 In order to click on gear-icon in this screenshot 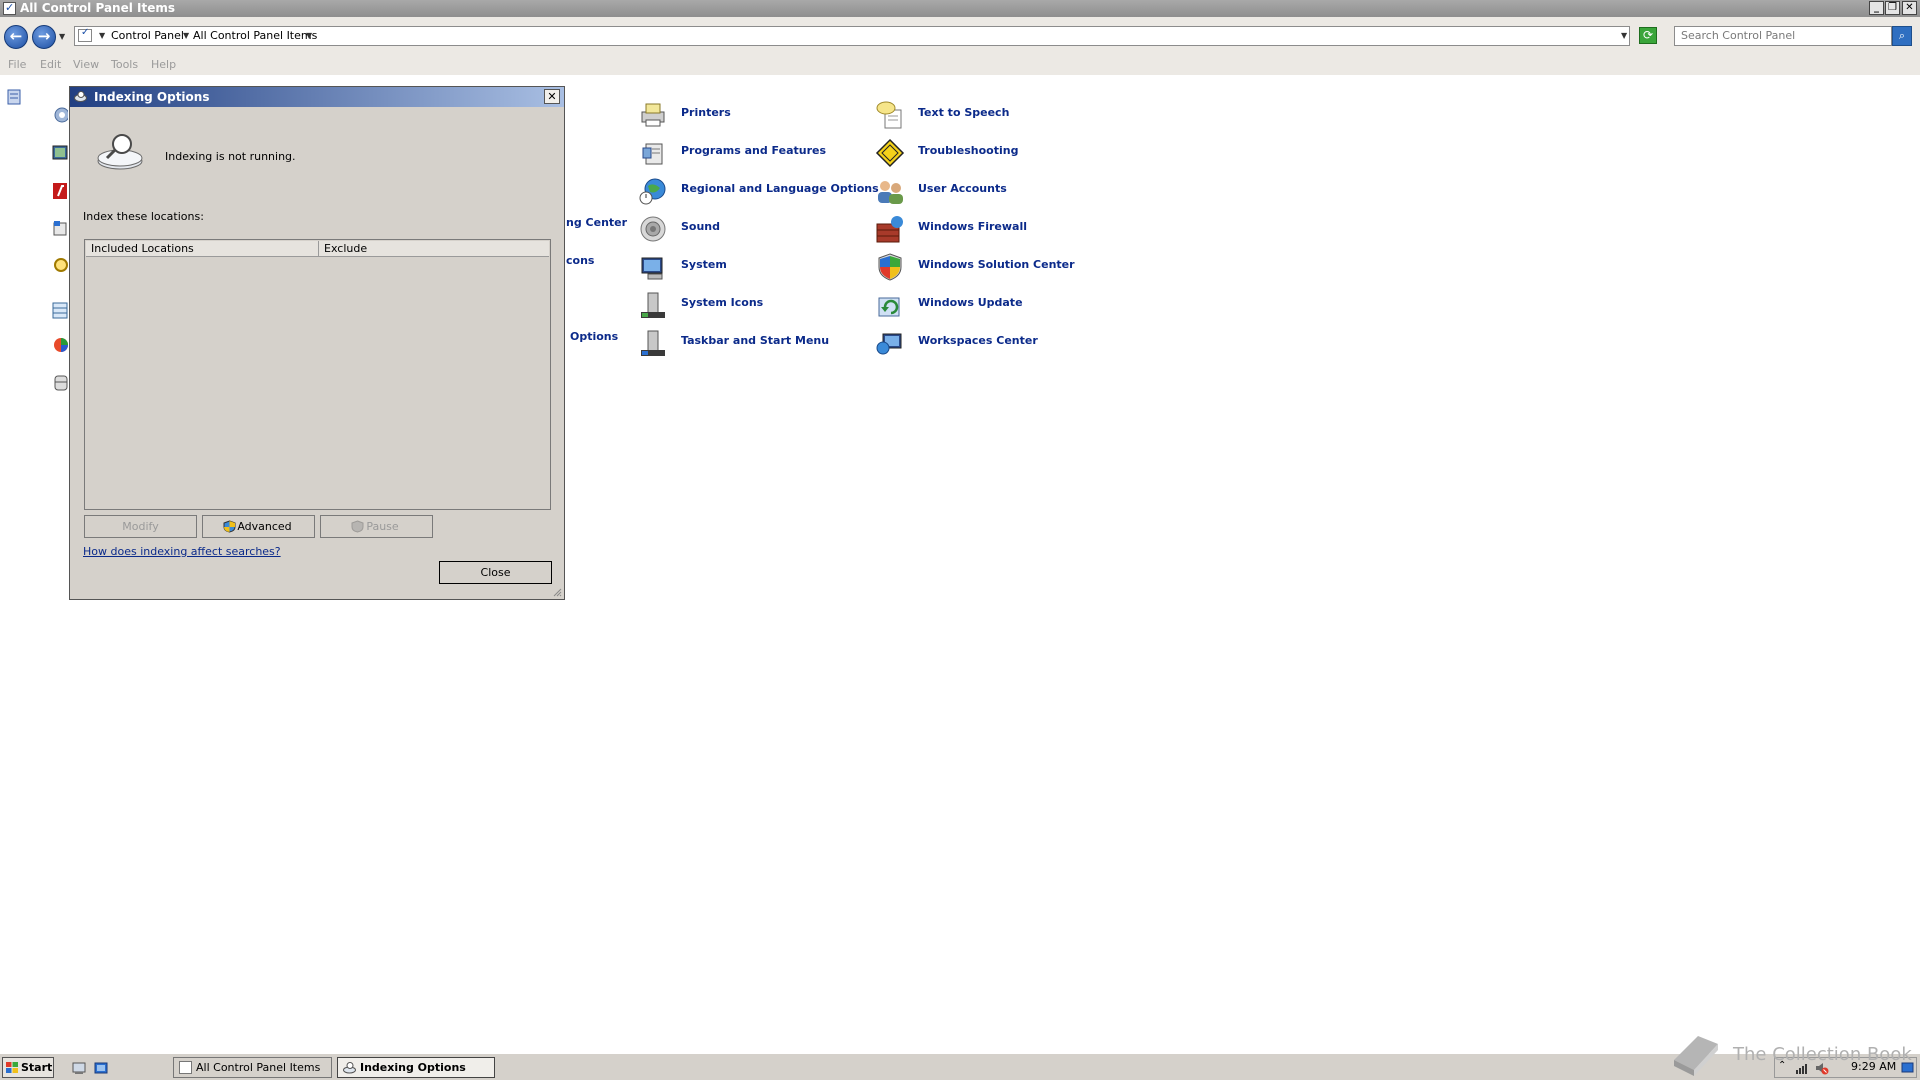, I will do `click(59, 114)`.